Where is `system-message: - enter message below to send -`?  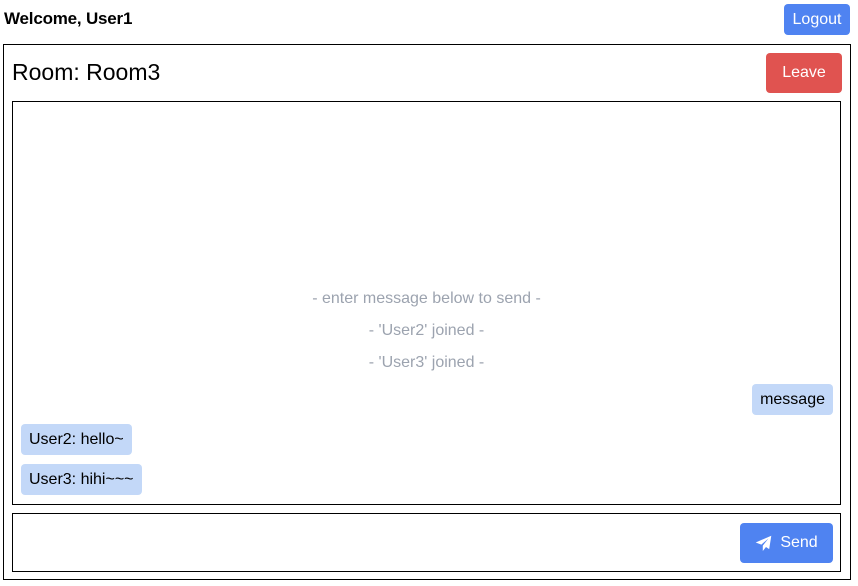
system-message: - enter message below to send - is located at coordinates (426, 298).